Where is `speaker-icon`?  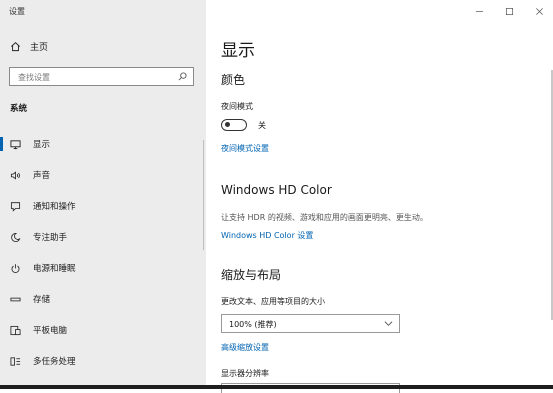
speaker-icon is located at coordinates (15, 175).